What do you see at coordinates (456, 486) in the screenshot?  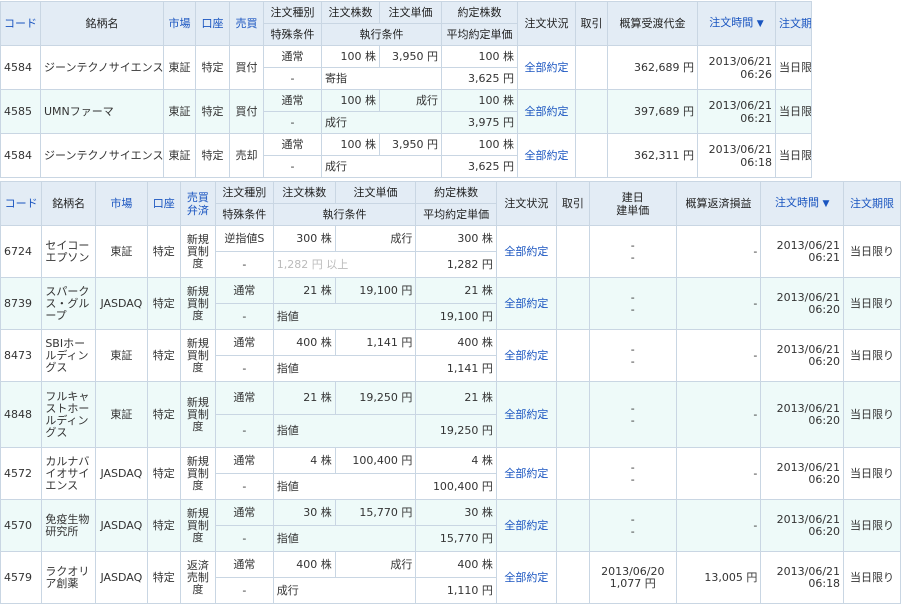 I see `order-avg: 100,400 円` at bounding box center [456, 486].